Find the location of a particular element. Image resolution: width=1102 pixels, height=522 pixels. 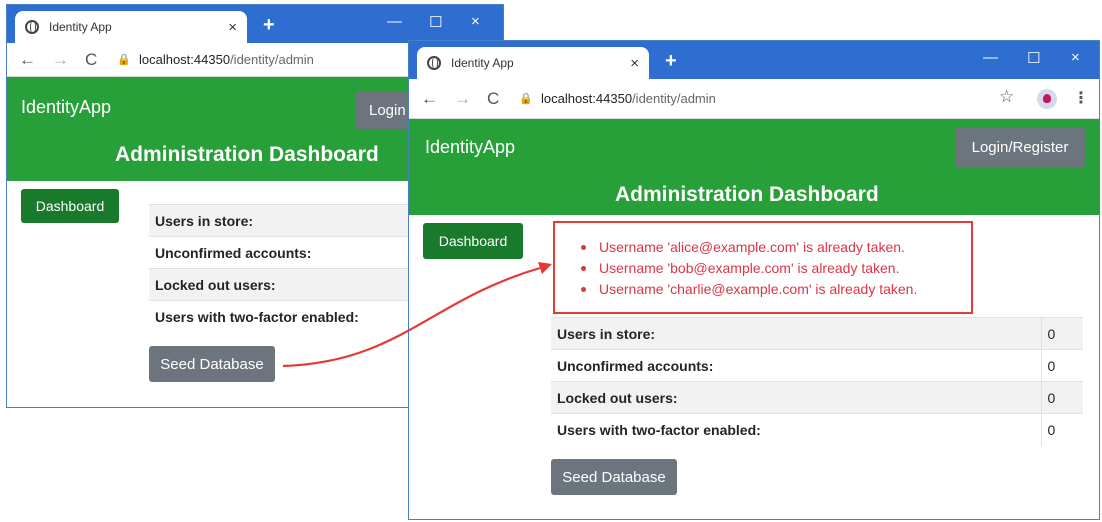

stat-label: Users with two-factor enabled: is located at coordinates (796, 429).